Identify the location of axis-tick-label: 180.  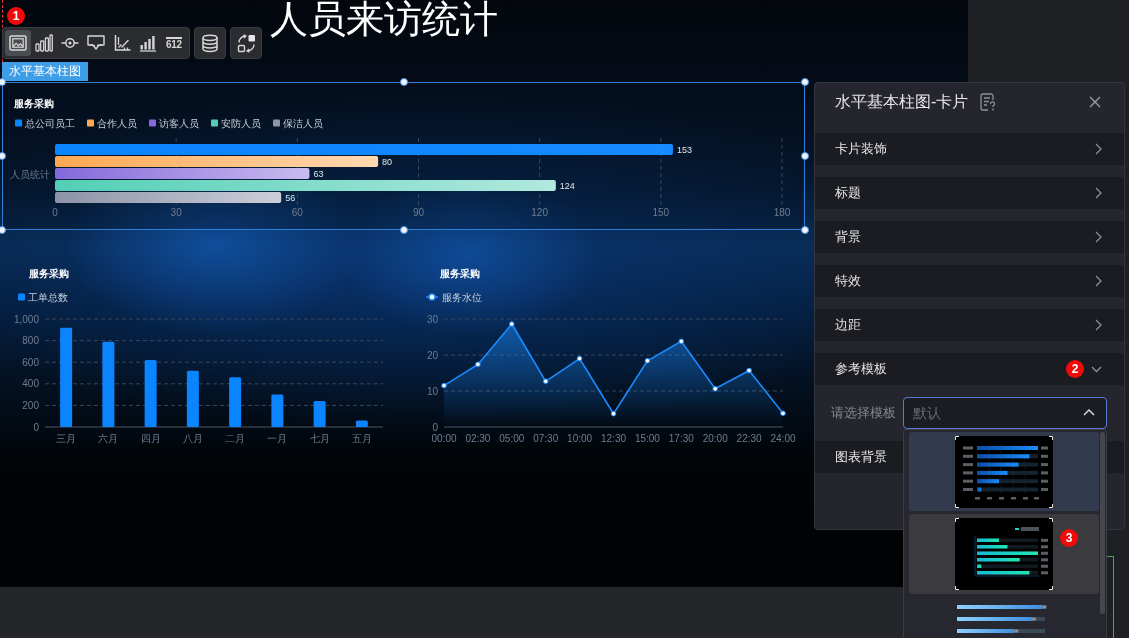
(782, 212).